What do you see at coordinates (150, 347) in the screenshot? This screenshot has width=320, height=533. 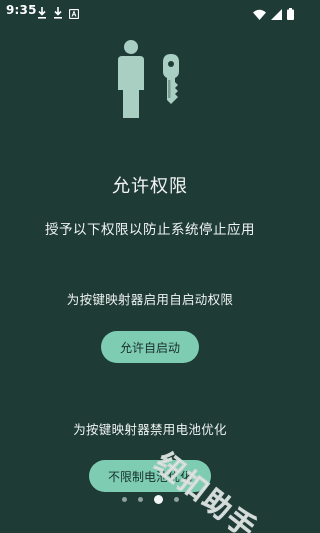 I see `allow-autostart-button: 允许自启动` at bounding box center [150, 347].